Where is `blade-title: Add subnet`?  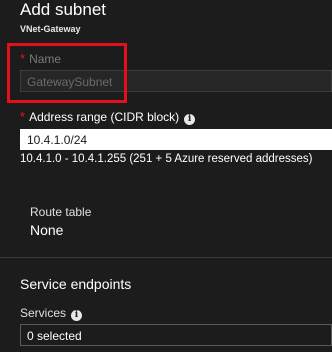
blade-title: Add subnet is located at coordinates (63, 9).